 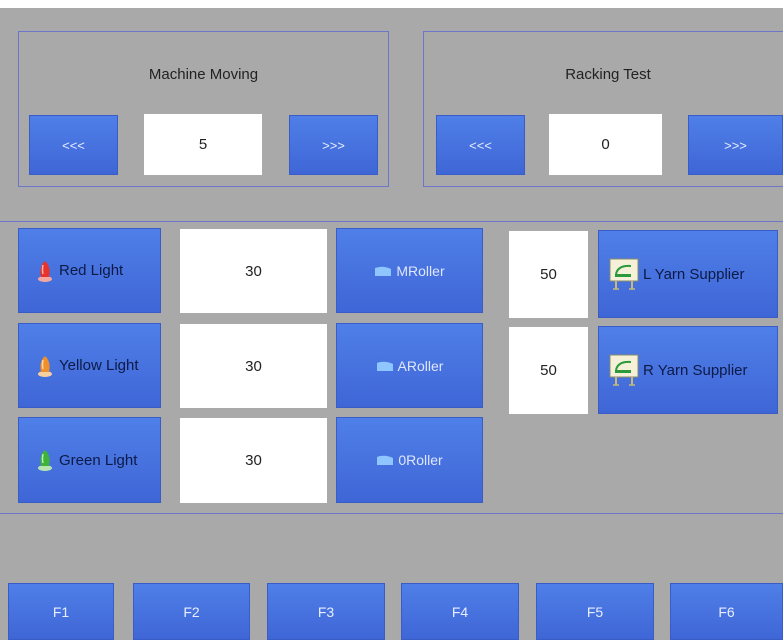 I want to click on yellow-light-label: Yellow Light, so click(x=99, y=365).